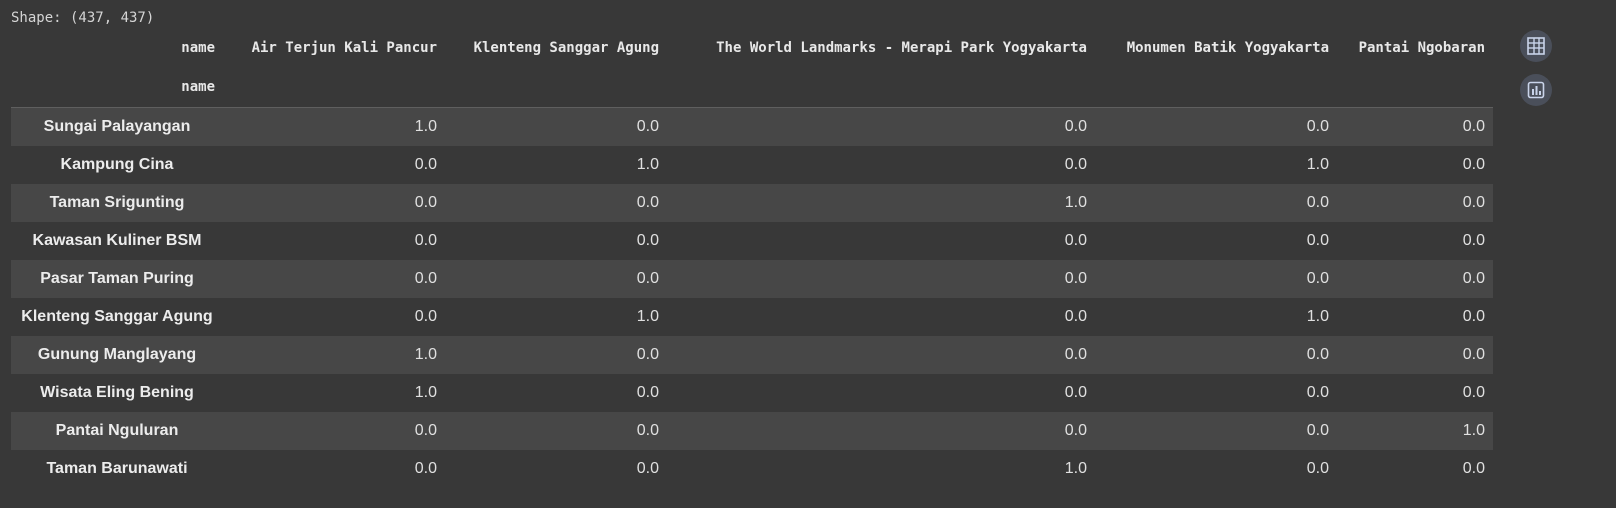 The image size is (1616, 508). I want to click on table-icon, so click(1536, 46).